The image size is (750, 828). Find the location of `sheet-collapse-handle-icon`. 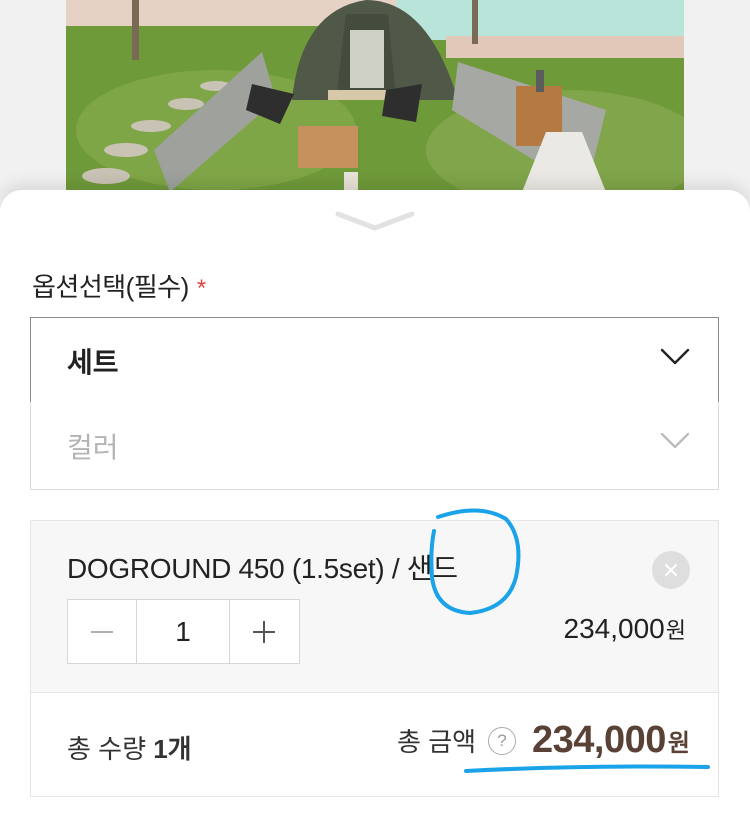

sheet-collapse-handle-icon is located at coordinates (375, 223).